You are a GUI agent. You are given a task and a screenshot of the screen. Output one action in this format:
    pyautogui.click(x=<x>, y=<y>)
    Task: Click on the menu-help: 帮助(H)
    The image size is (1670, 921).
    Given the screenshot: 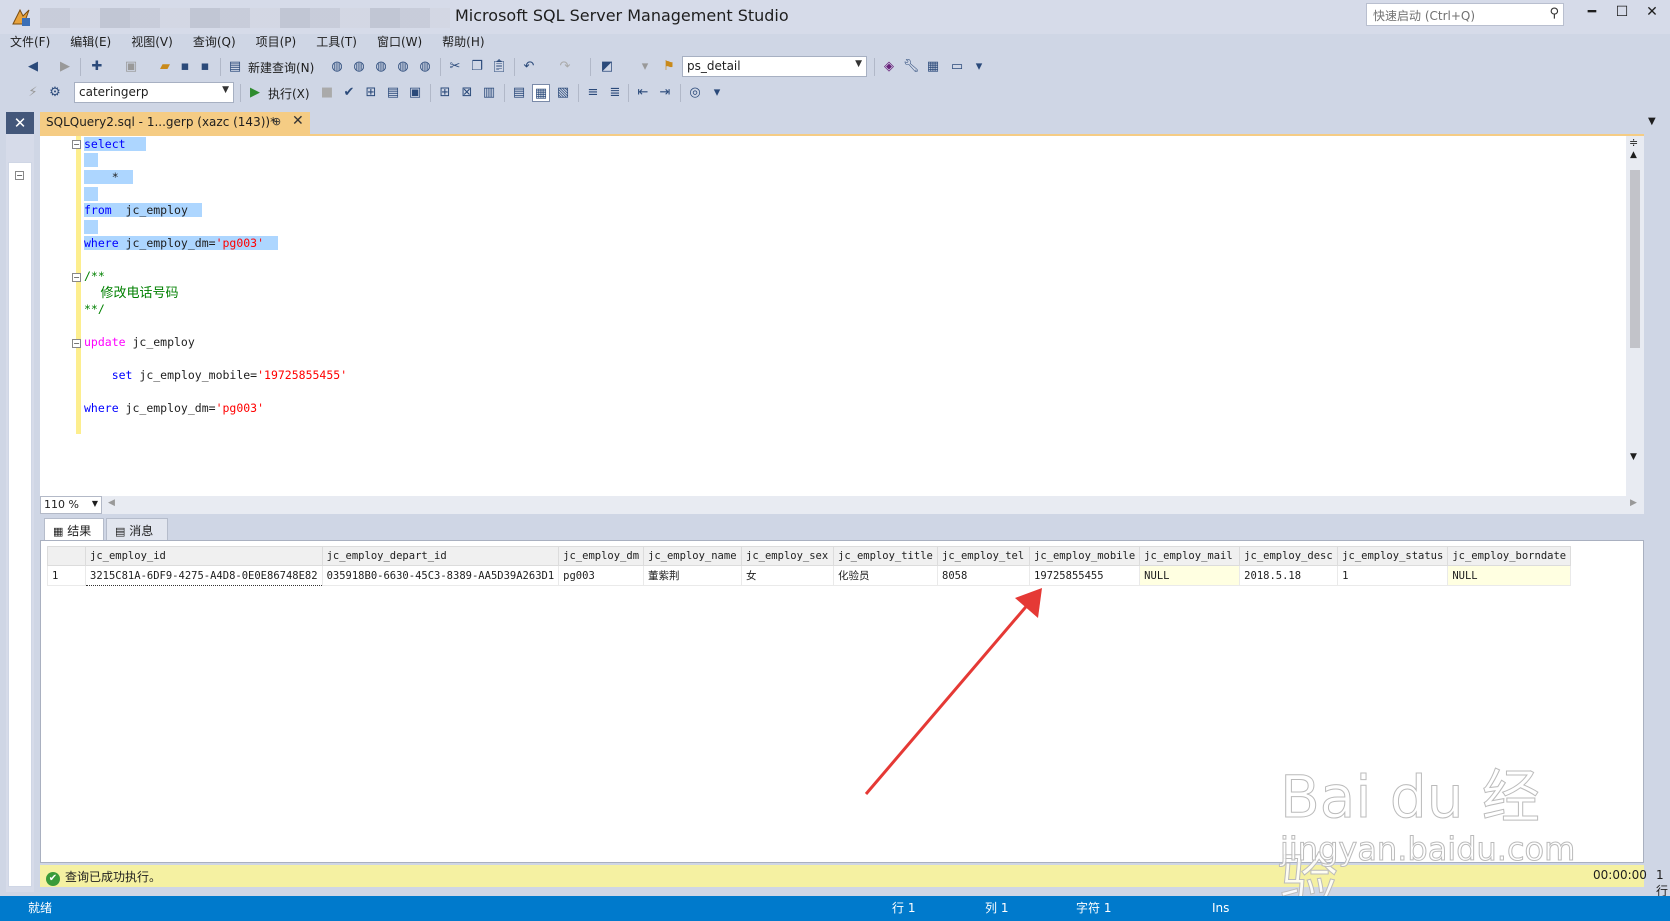 What is the action you would take?
    pyautogui.click(x=463, y=42)
    